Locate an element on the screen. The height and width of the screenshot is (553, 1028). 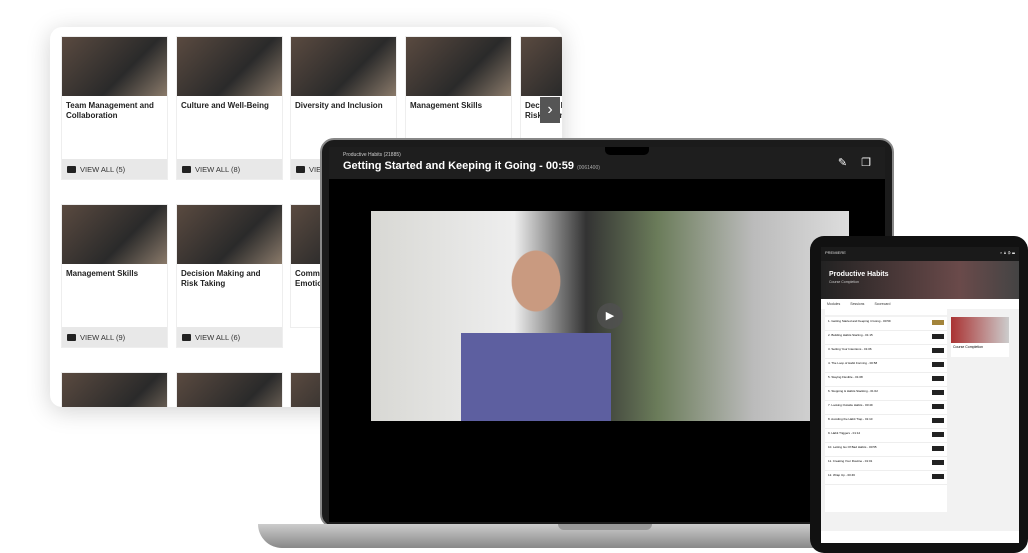
card-title: Management Skills is located at coordinates (102, 273).